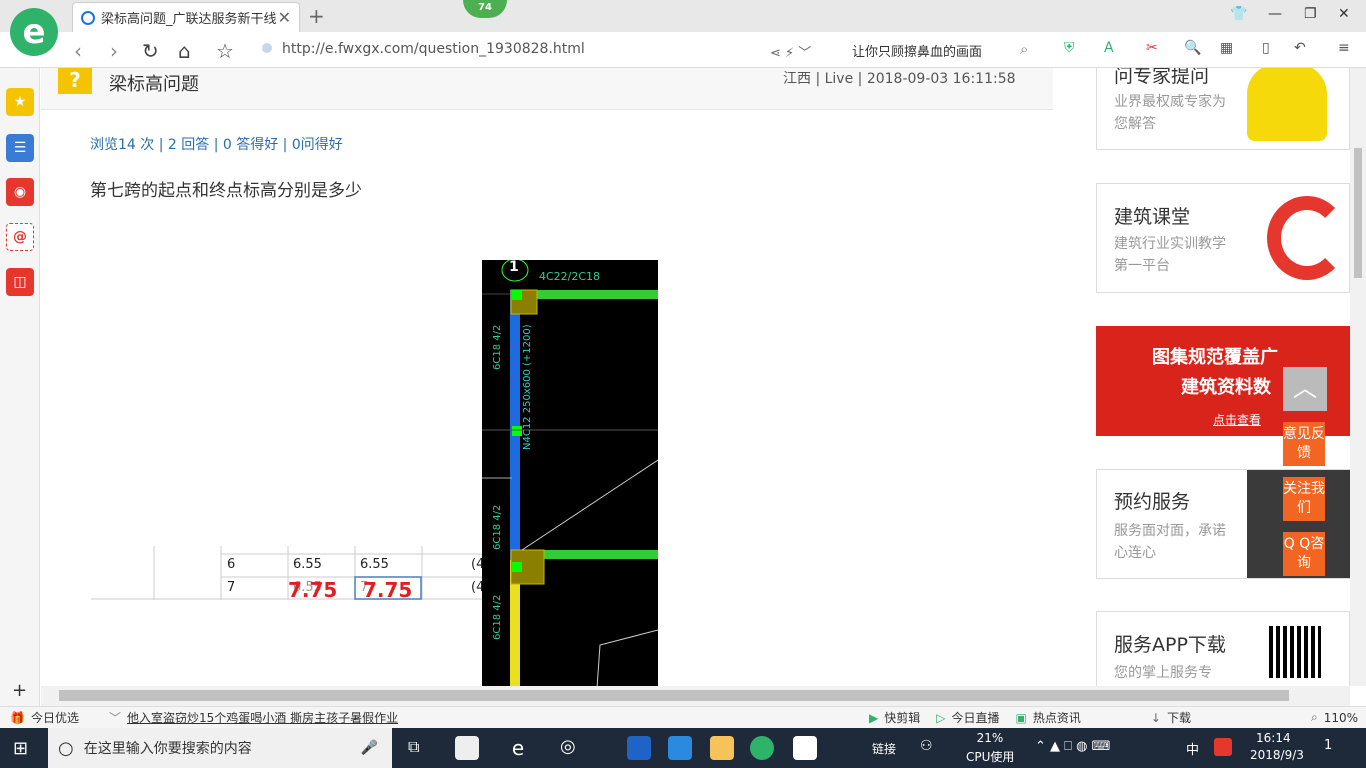  What do you see at coordinates (917, 50) in the screenshot?
I see `search-field: 让你只顾擦鼻血的画面` at bounding box center [917, 50].